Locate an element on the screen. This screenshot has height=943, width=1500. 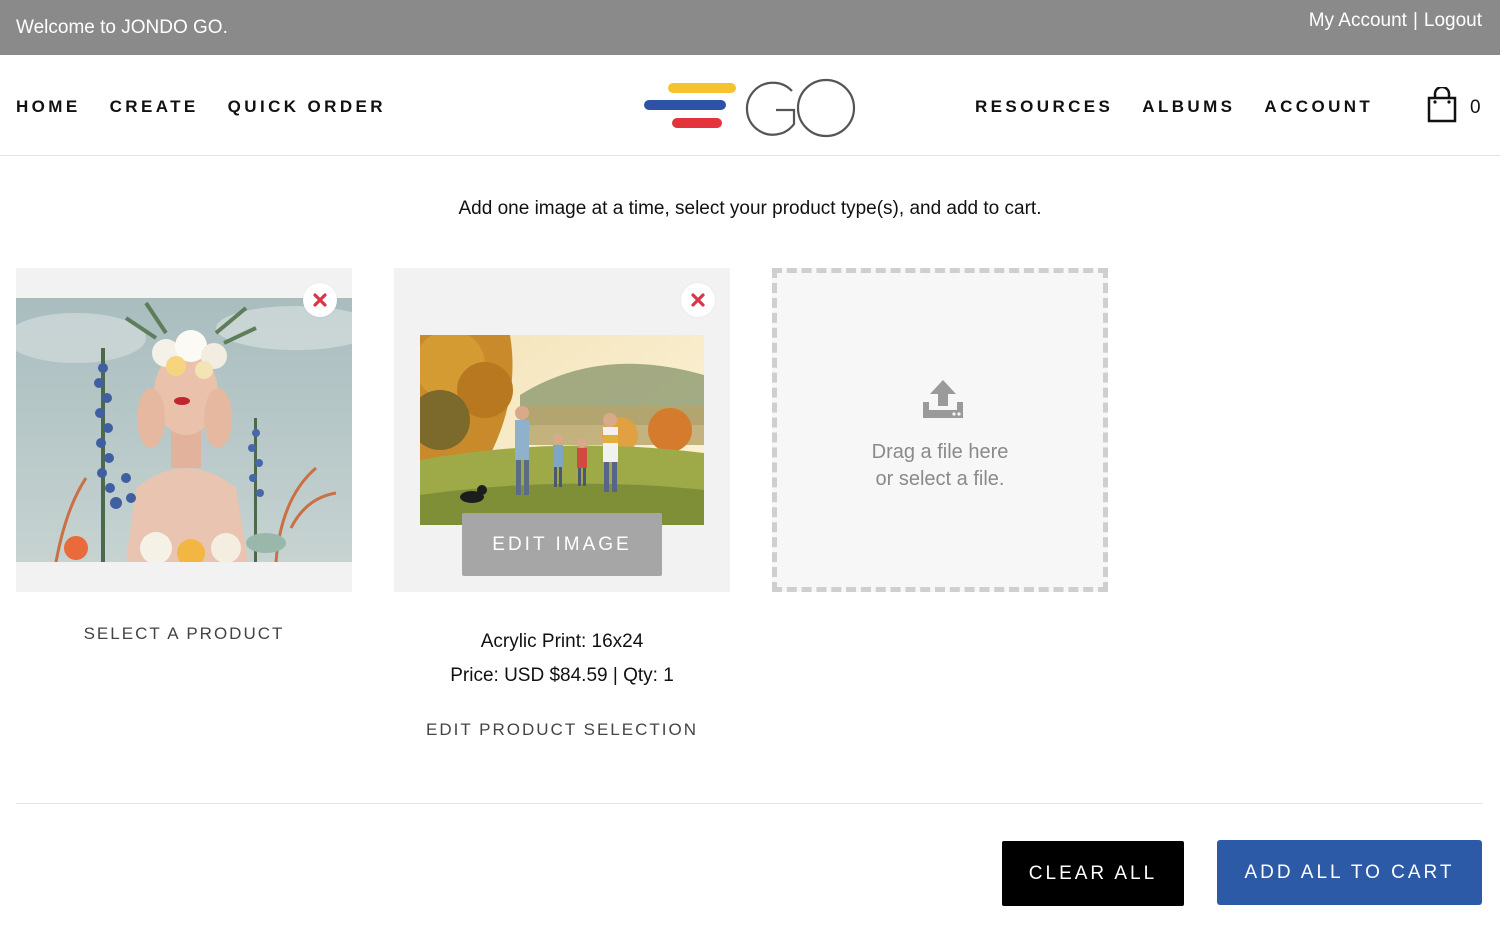
remove-image-2-button is located at coordinates (698, 300).